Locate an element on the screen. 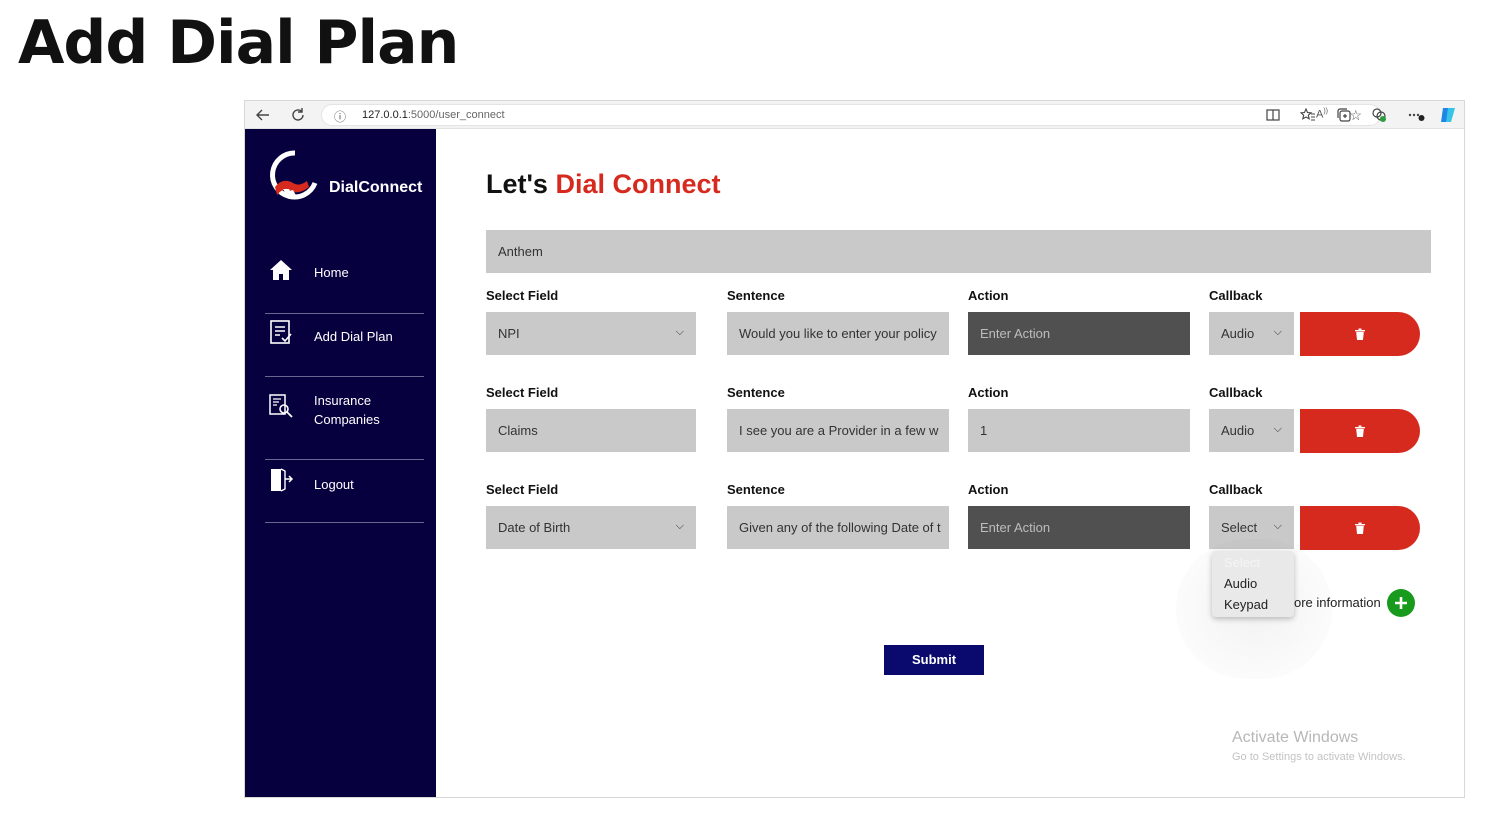 This screenshot has height=817, width=1491. sidebar-item-insurance-companies: Insurance Companies is located at coordinates (344, 411).